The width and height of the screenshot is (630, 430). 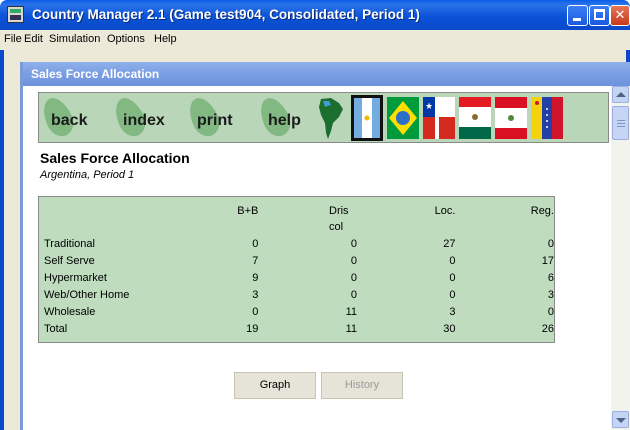 What do you see at coordinates (550, 278) in the screenshot?
I see `cell: 6` at bounding box center [550, 278].